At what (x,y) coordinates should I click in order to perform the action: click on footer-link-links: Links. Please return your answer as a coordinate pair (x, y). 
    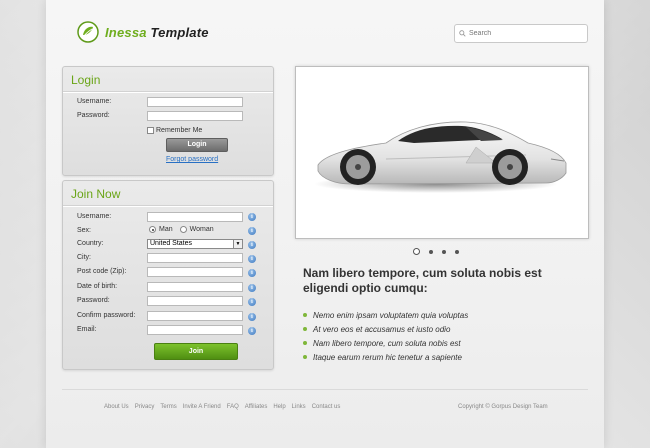
    Looking at the image, I should click on (299, 407).